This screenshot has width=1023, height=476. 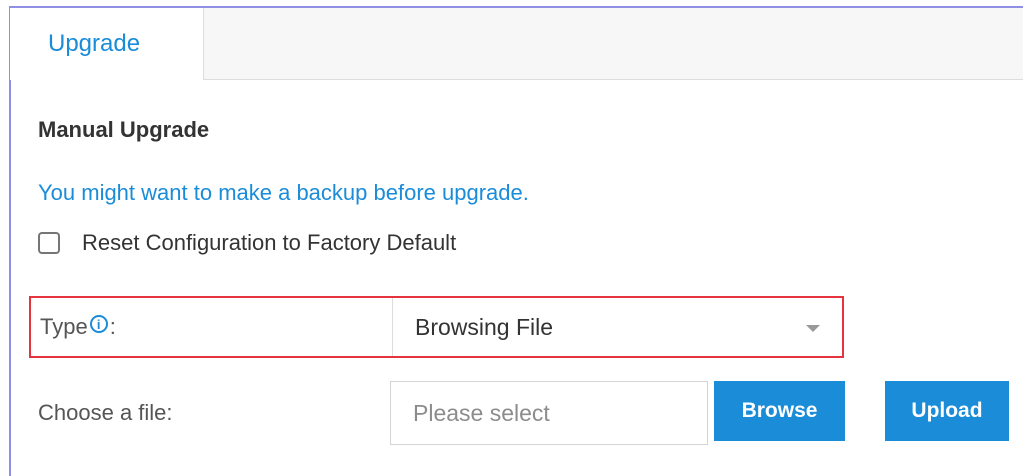 What do you see at coordinates (64, 326) in the screenshot?
I see `type-label: Type` at bounding box center [64, 326].